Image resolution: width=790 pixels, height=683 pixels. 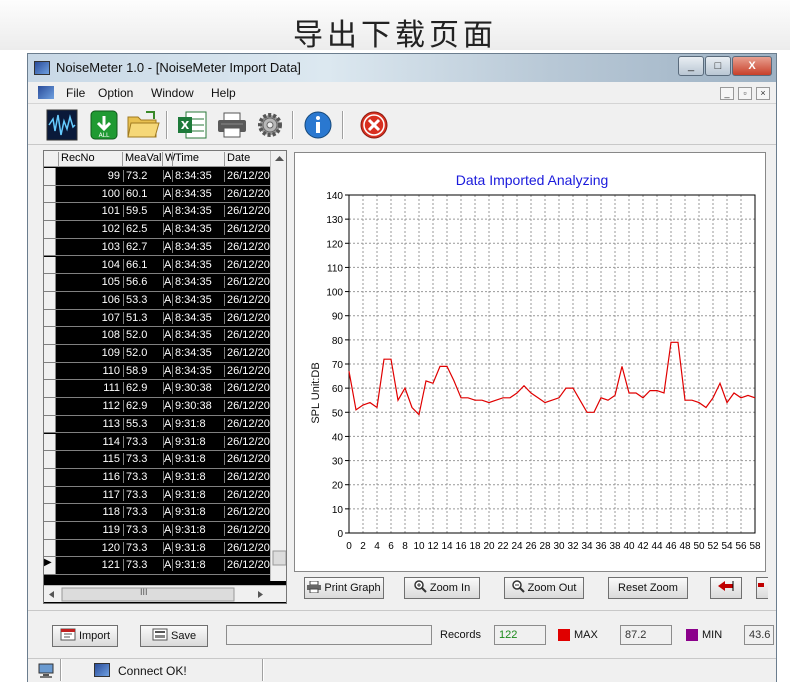 I want to click on table-row: 108 52.0 A 8:34:35 26/12/20, so click(x=157, y=336).